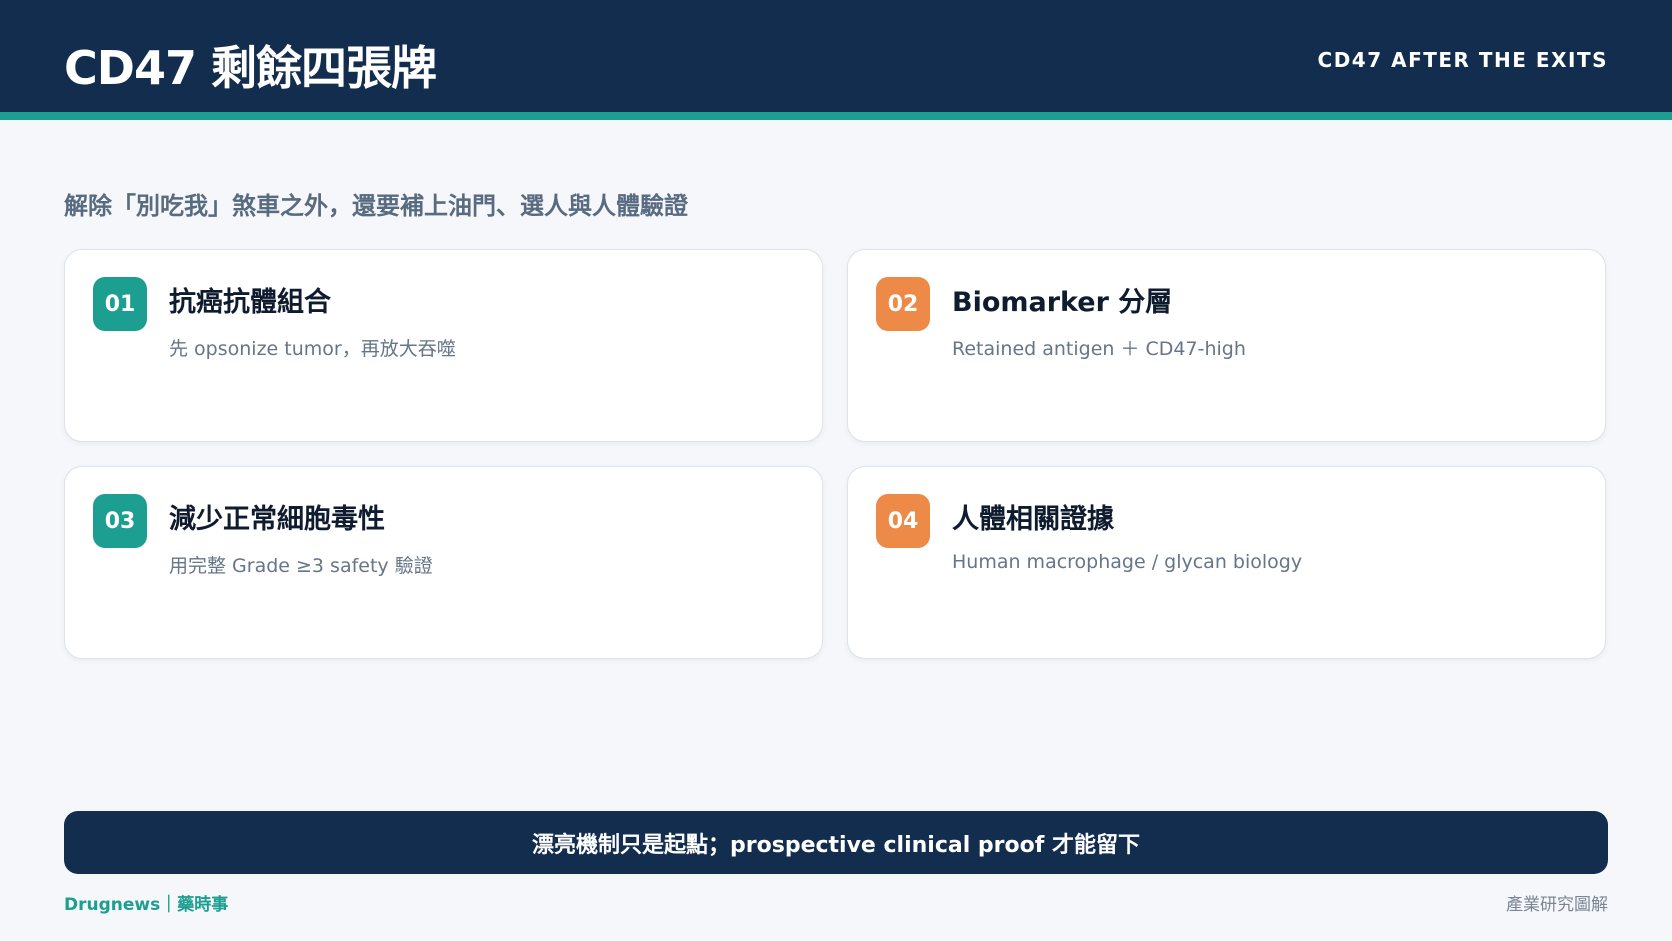 The image size is (1672, 941). What do you see at coordinates (1062, 302) in the screenshot?
I see `card-title: Biomarker 分層` at bounding box center [1062, 302].